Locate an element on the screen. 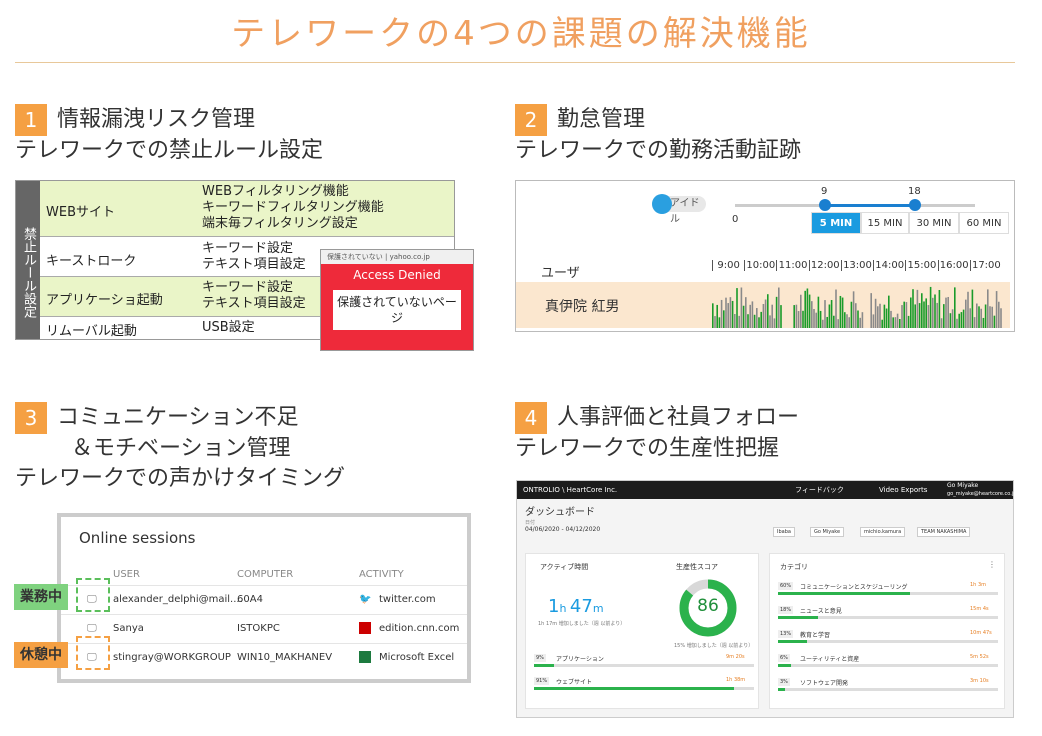 Image resolution: width=1042 pixels, height=736 pixels. filter-chip: michio.kamura is located at coordinates (883, 532).